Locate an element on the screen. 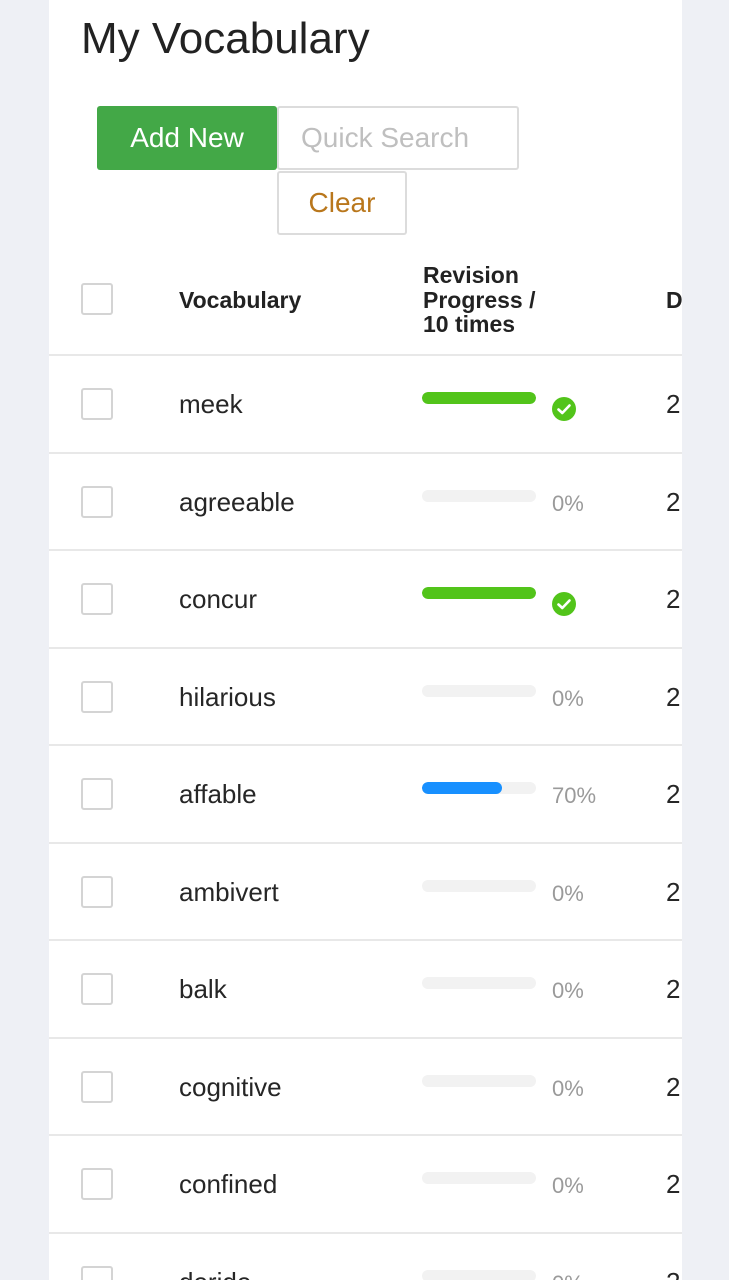 The width and height of the screenshot is (729, 1280). table-row: deride 0% 2 is located at coordinates (365, 1257).